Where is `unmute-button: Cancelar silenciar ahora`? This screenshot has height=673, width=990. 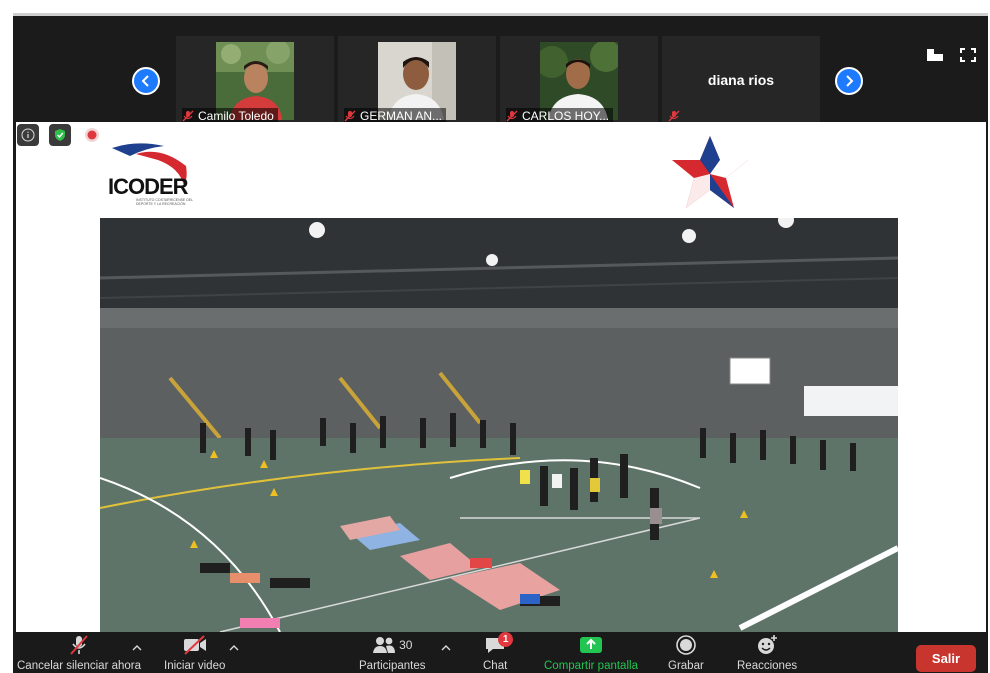
unmute-button: Cancelar silenciar ahora is located at coordinates (79, 653).